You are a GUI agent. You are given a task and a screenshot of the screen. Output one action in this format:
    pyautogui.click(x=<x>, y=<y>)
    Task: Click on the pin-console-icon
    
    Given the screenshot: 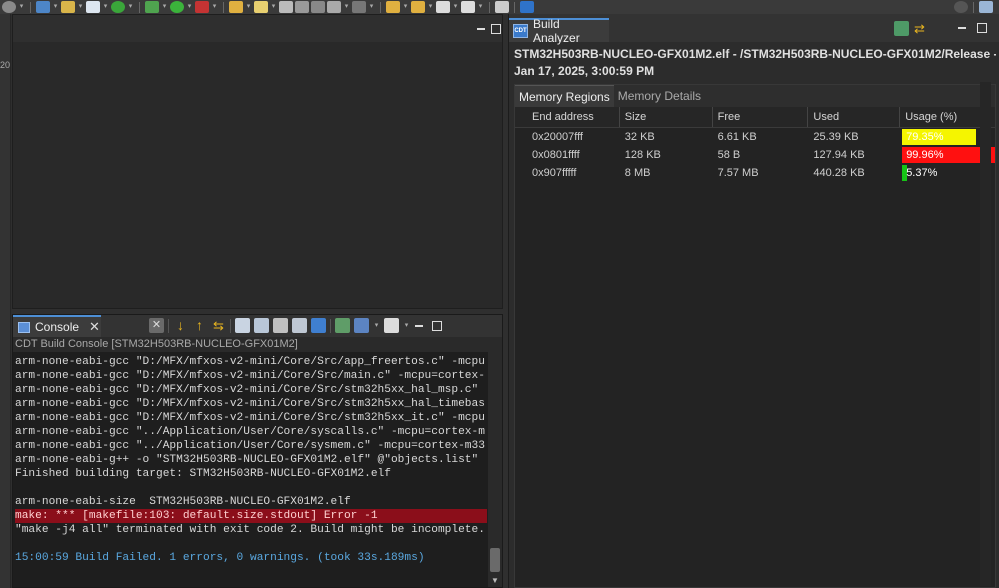 What is the action you would take?
    pyautogui.click(x=318, y=325)
    